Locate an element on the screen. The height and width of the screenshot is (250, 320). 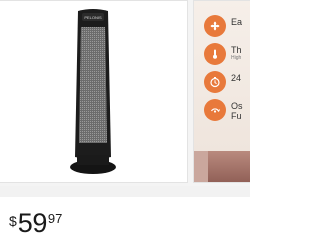
feature-item: Os Fu is located at coordinates (227, 111).